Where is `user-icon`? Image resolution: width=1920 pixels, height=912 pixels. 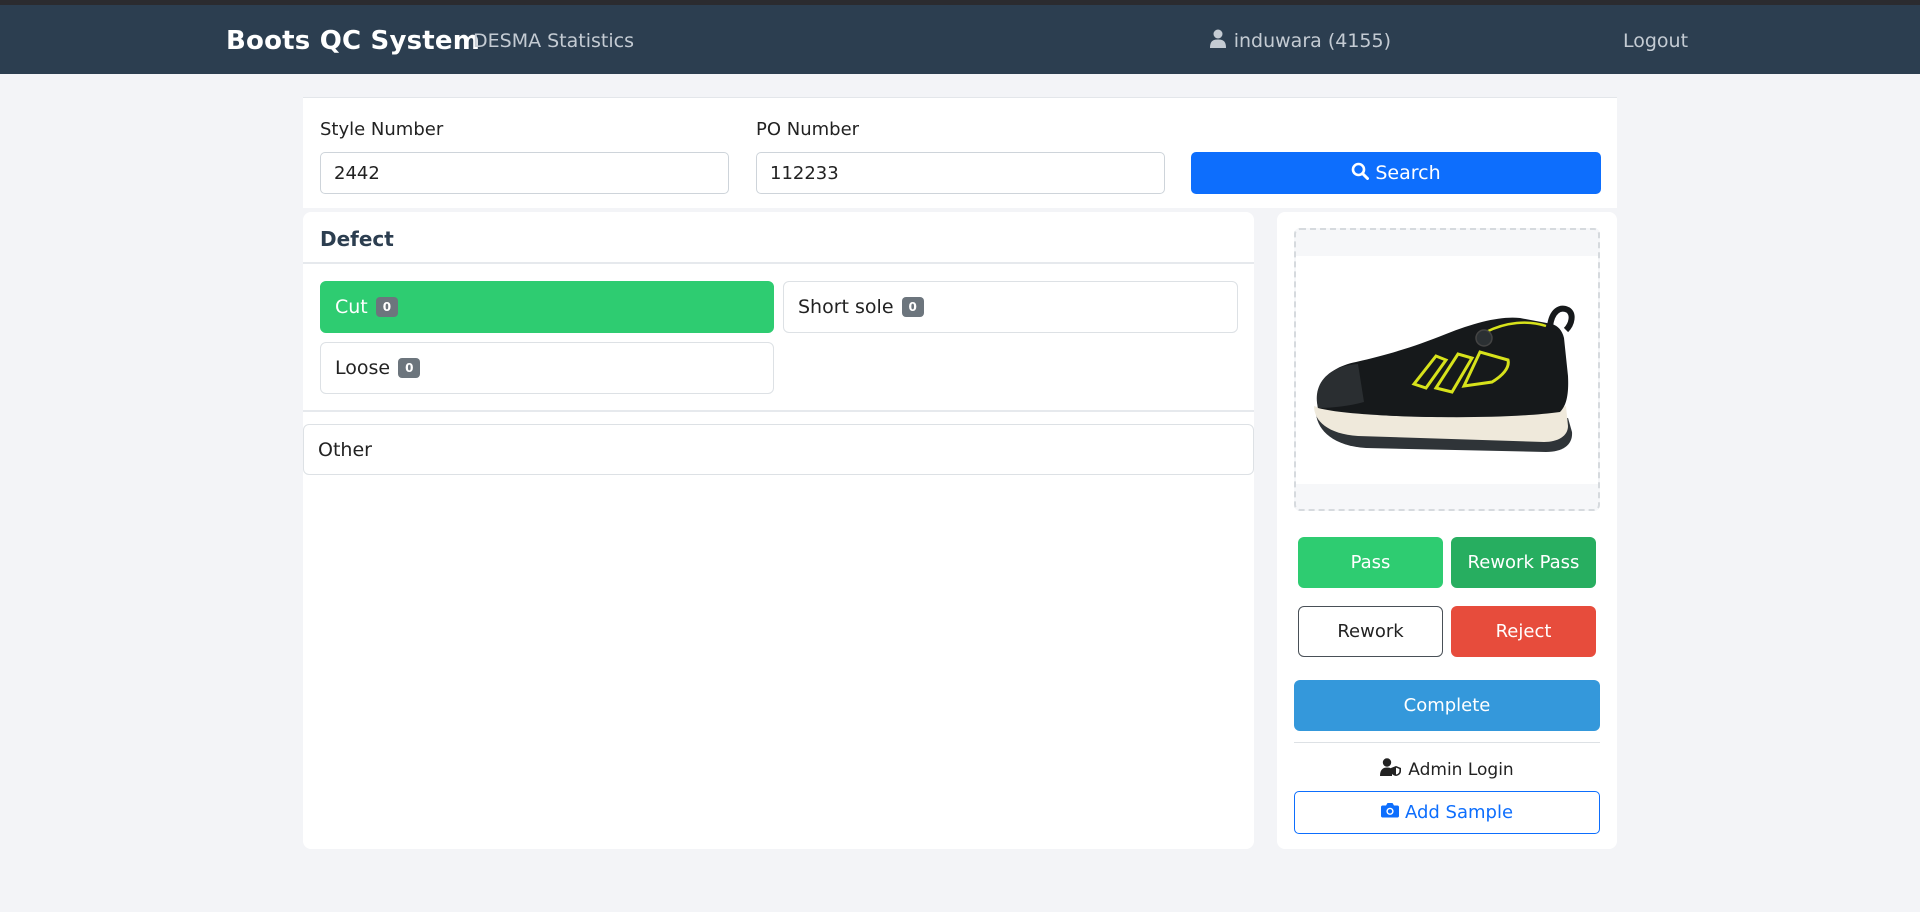 user-icon is located at coordinates (1217, 41).